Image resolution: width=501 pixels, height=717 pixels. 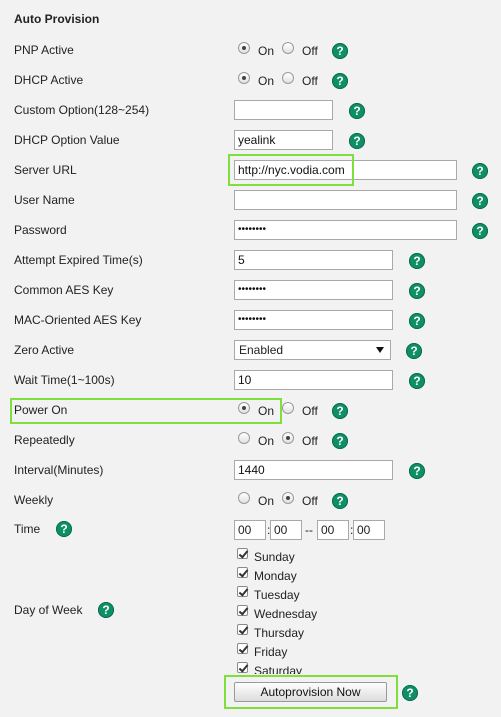 What do you see at coordinates (78, 260) in the screenshot?
I see `attempt-expired-time-label: Attempt Expired Time(s)` at bounding box center [78, 260].